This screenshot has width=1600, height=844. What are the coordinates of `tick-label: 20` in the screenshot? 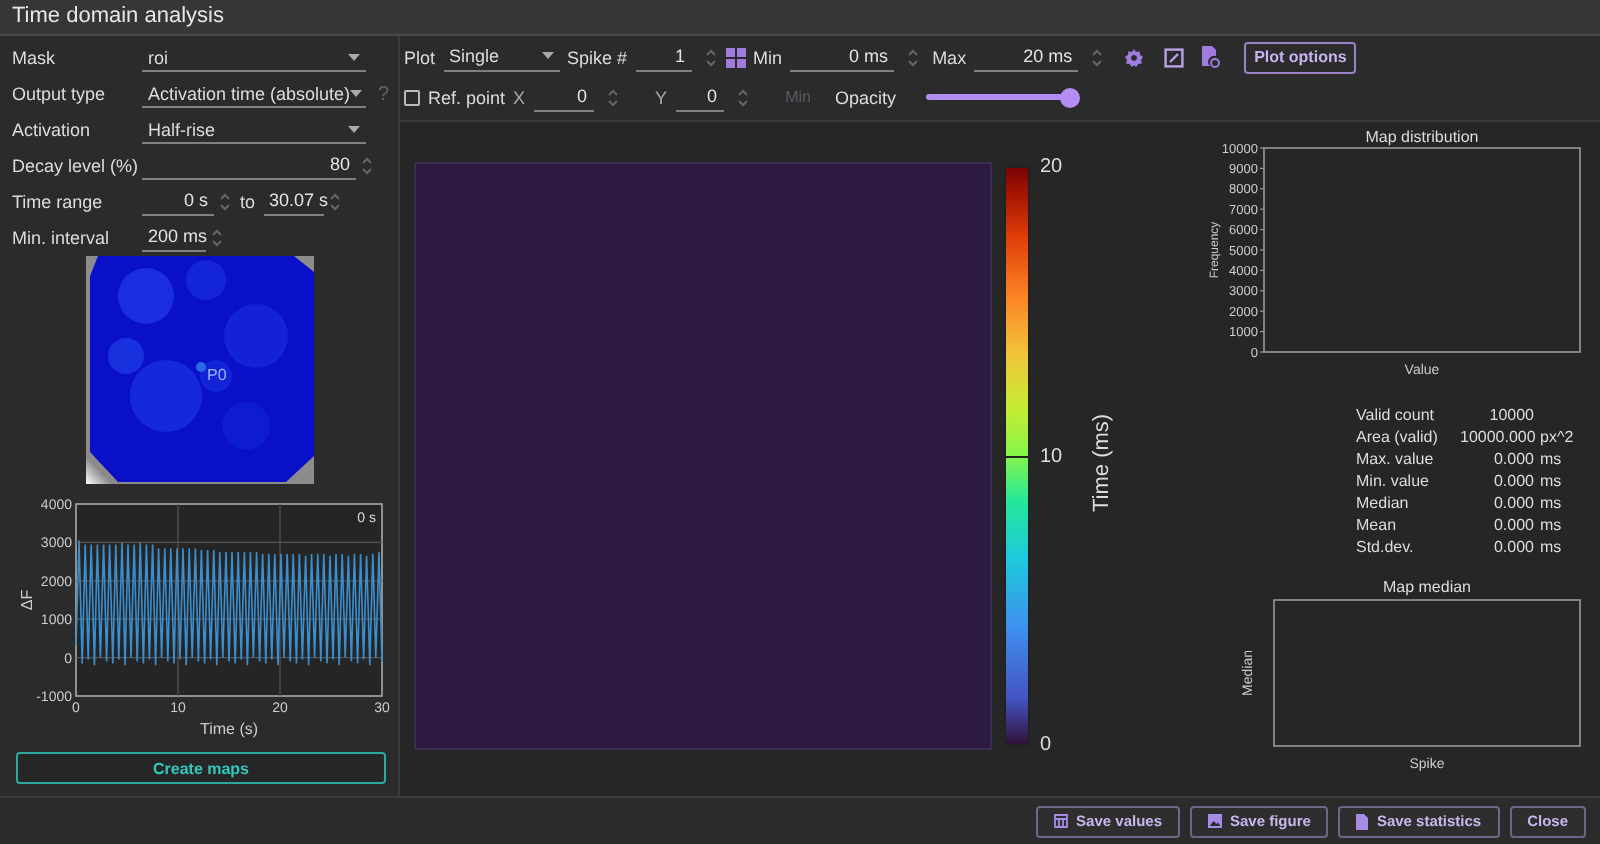 It's located at (1051, 167).